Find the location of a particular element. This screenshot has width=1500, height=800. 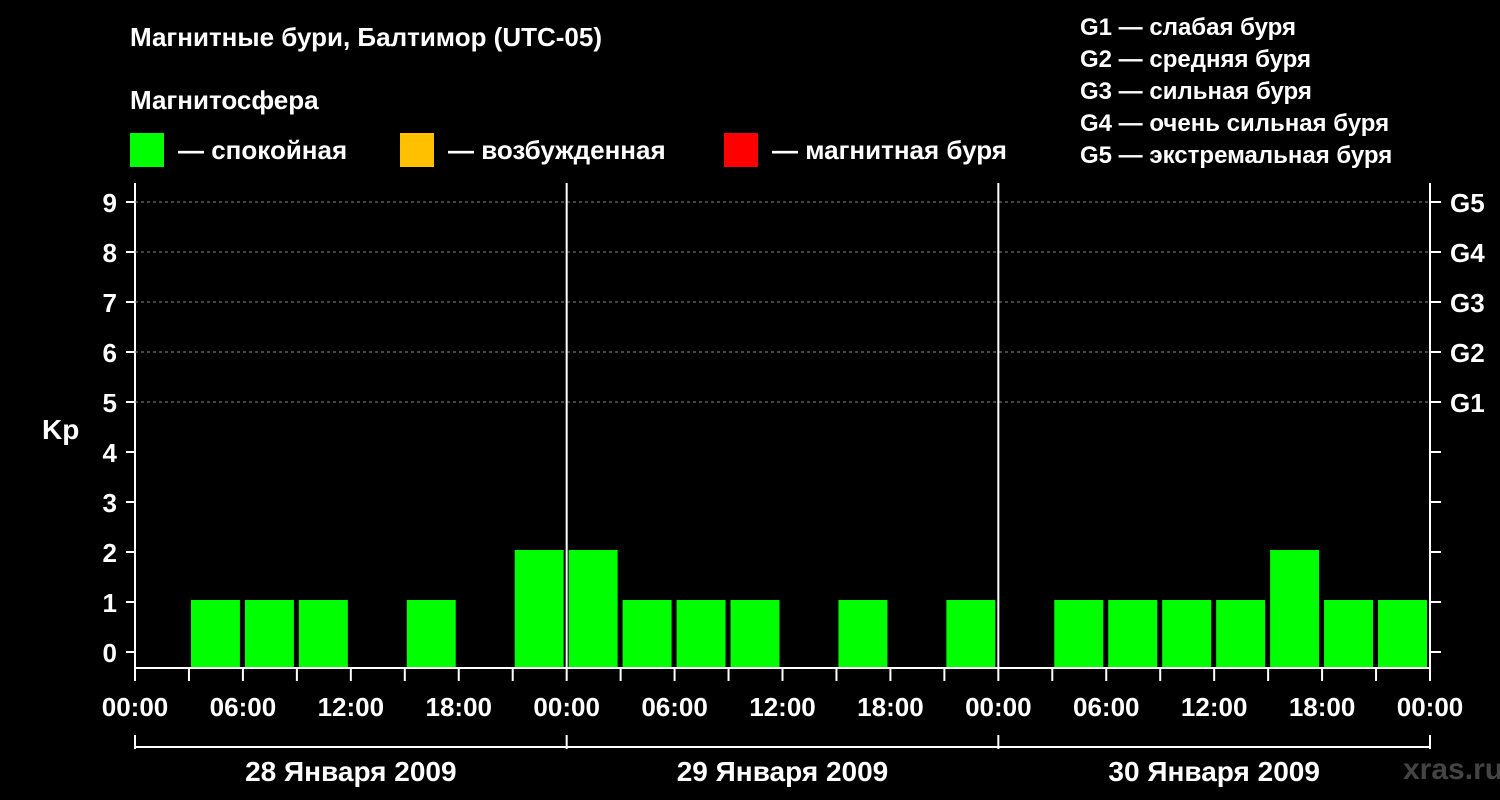

watermark: xras.ru is located at coordinates (1451, 769).